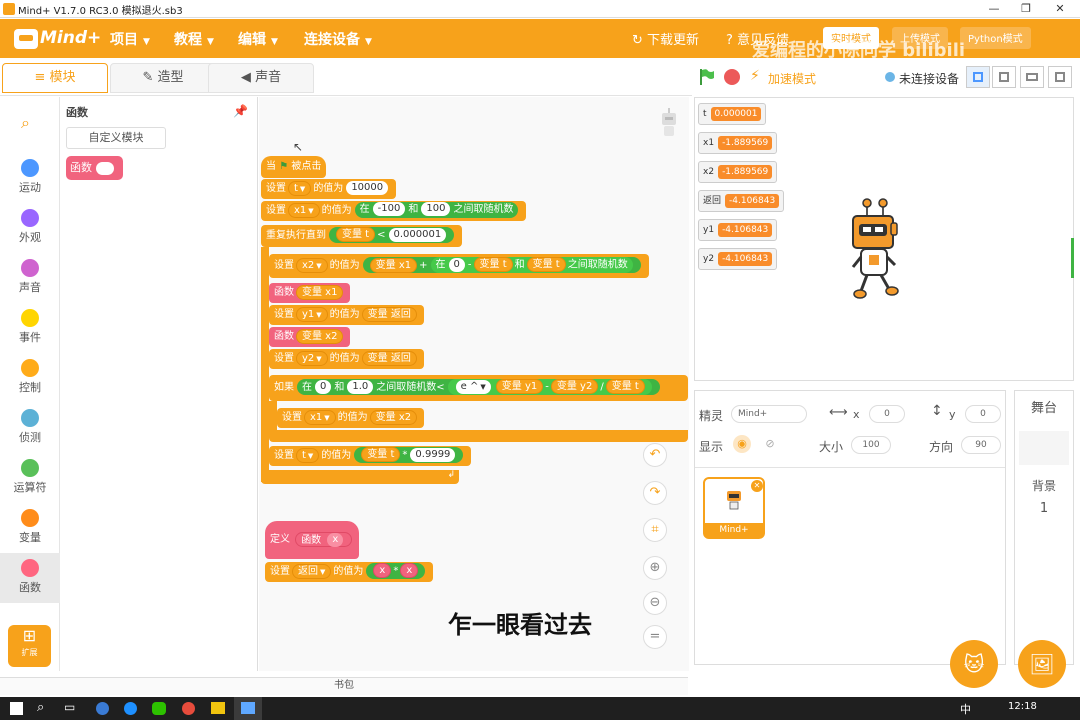  Describe the element at coordinates (994, 9) in the screenshot. I see `minimize-button: —` at that location.